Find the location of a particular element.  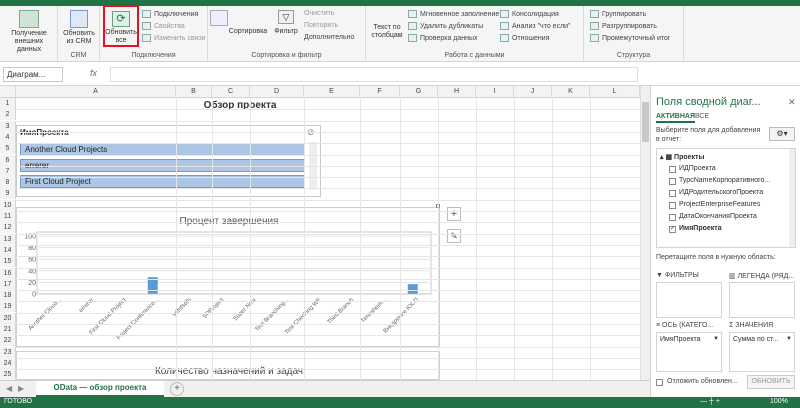

chart-styles-brush-icon: ✎ is located at coordinates (454, 236).